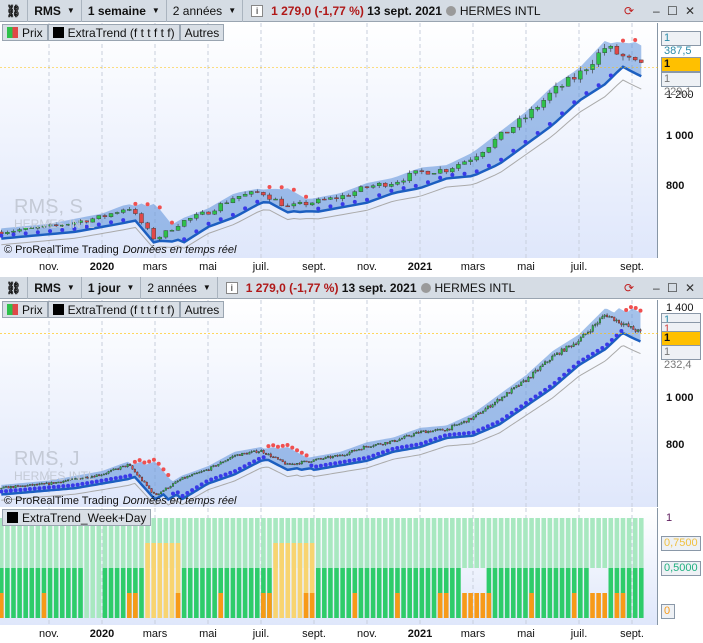 The height and width of the screenshot is (643, 703). I want to click on interval-select: 1 semaine ▼, so click(124, 11).